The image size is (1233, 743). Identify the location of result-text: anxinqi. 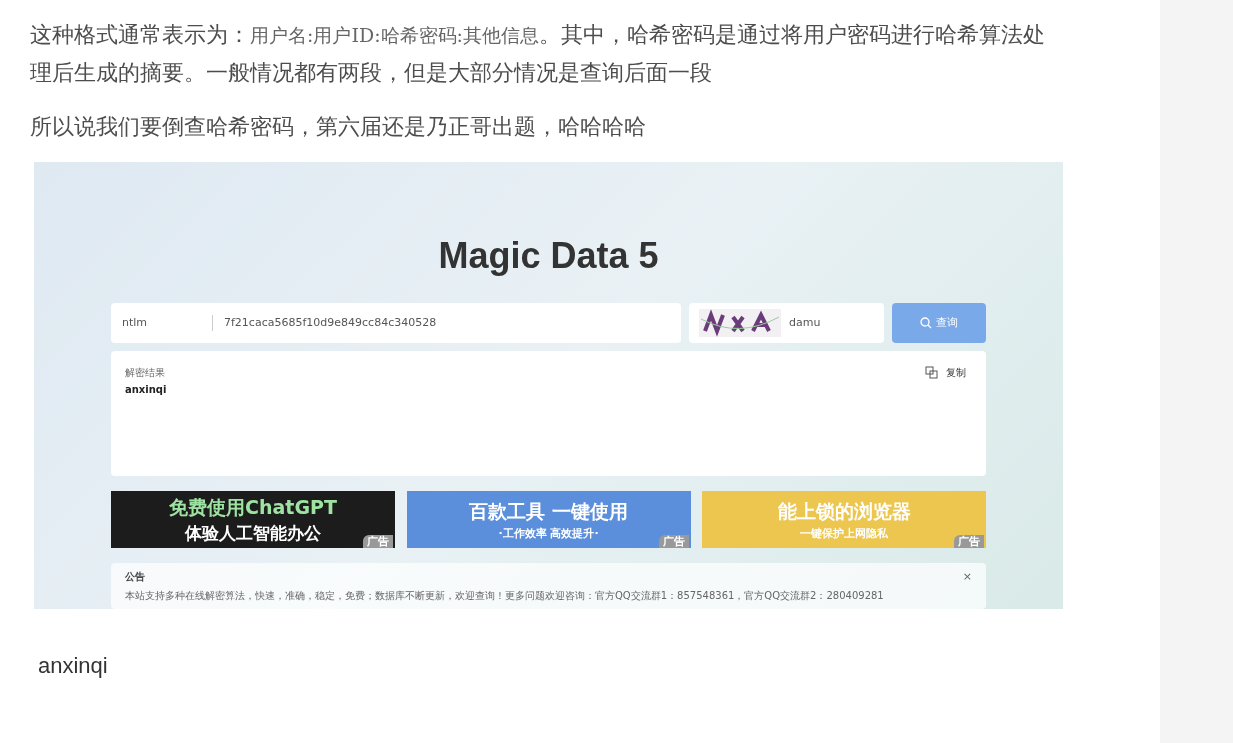
(73, 666).